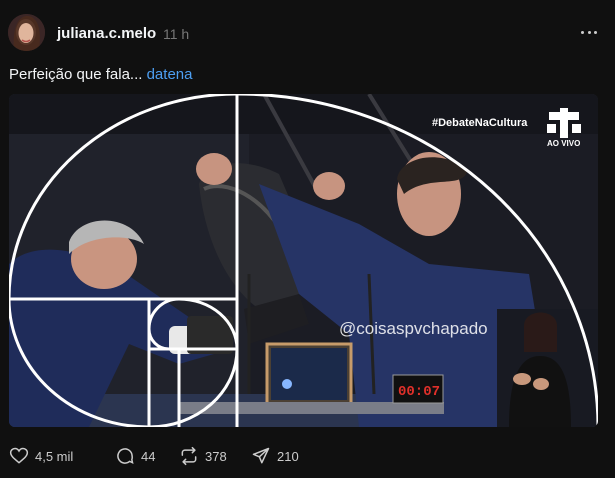 This screenshot has width=615, height=478. I want to click on repost-icon, so click(189, 456).